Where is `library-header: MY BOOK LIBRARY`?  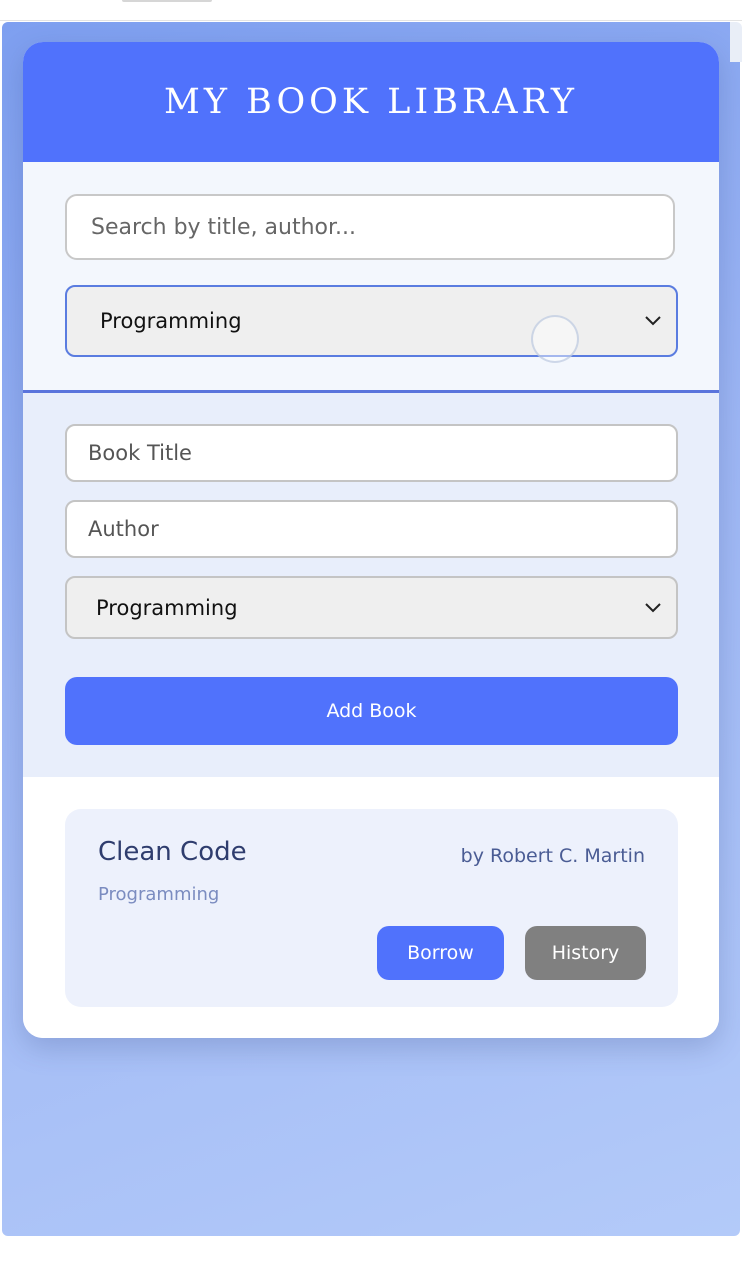
library-header: MY BOOK LIBRARY is located at coordinates (371, 102).